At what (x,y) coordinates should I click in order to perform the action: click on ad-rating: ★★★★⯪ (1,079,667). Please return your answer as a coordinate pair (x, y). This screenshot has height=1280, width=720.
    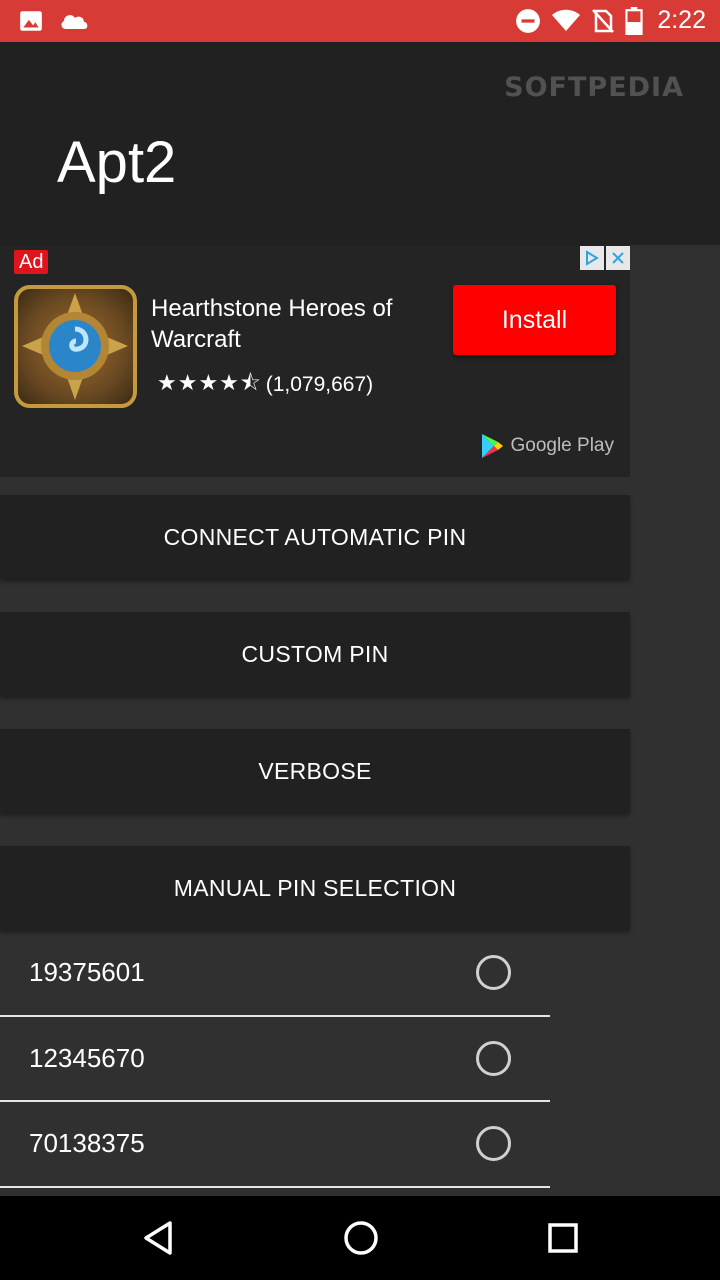
    Looking at the image, I should click on (265, 385).